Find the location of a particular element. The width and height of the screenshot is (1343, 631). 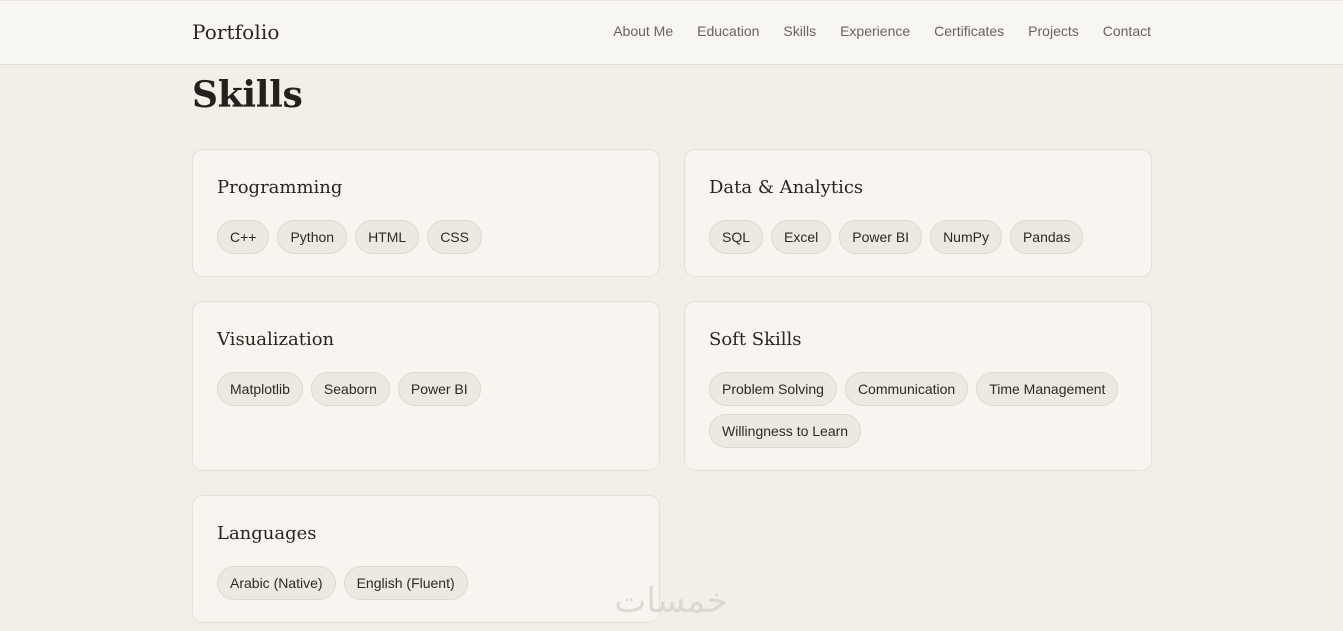

card-title: Programming is located at coordinates (280, 187).